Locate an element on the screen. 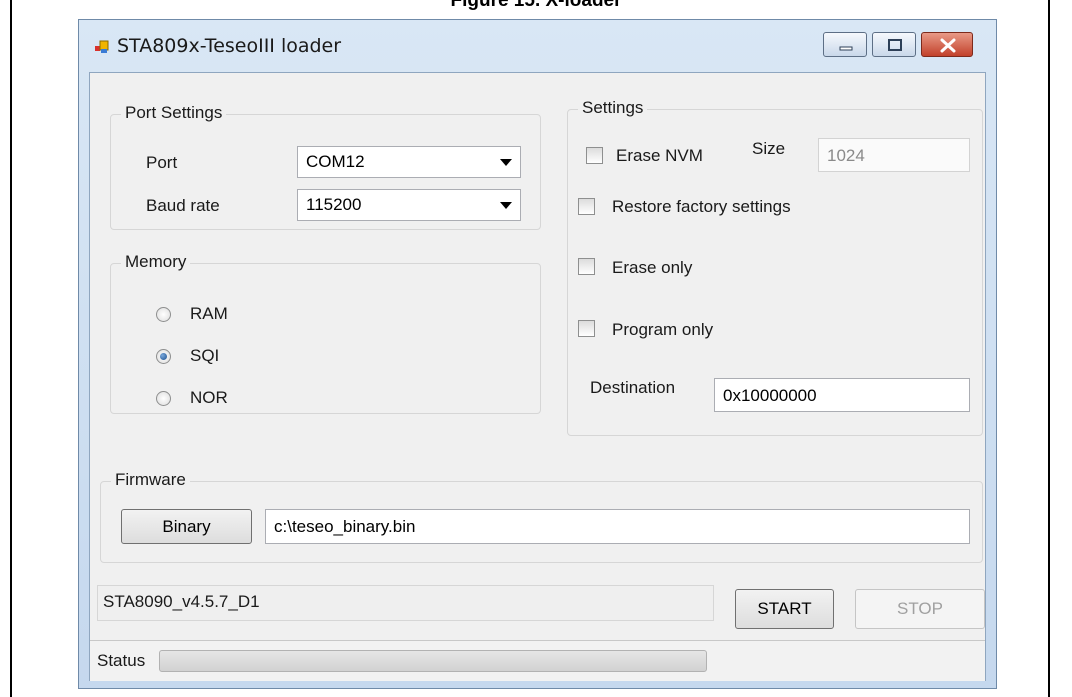  destination-field: 0x10000000 is located at coordinates (842, 395).